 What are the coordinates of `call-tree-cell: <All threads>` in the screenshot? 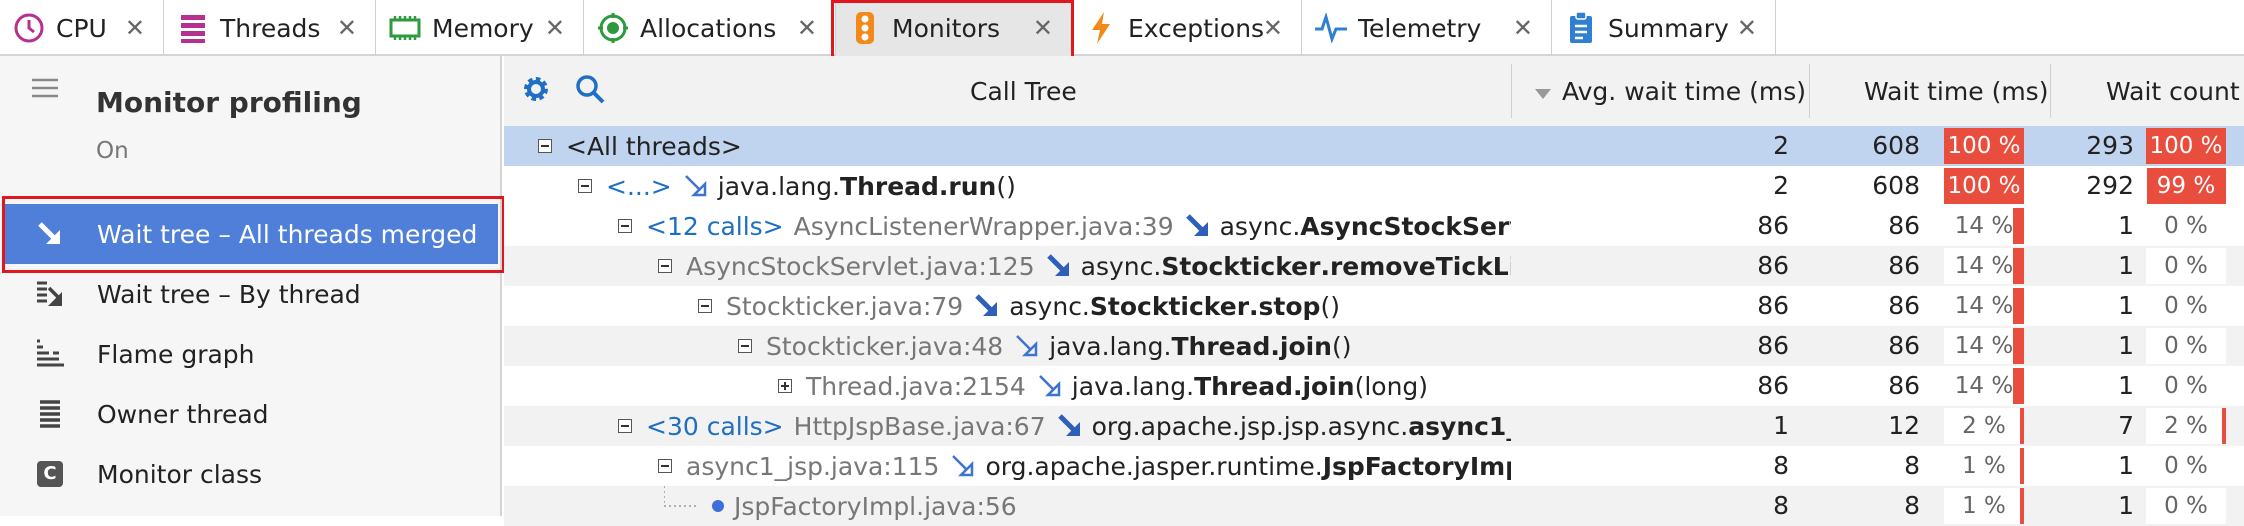 It's located at (1007, 146).